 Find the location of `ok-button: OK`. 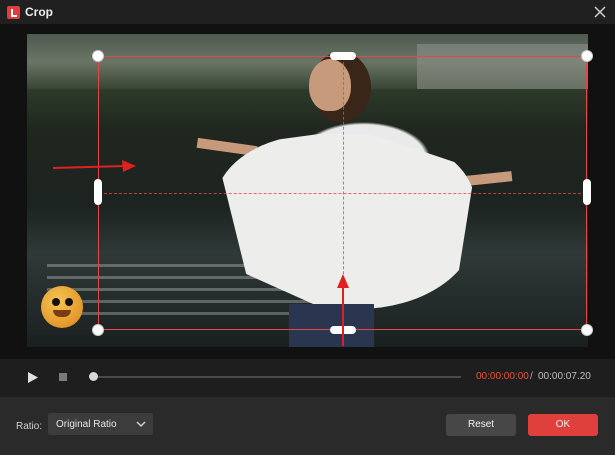

ok-button: OK is located at coordinates (563, 425).